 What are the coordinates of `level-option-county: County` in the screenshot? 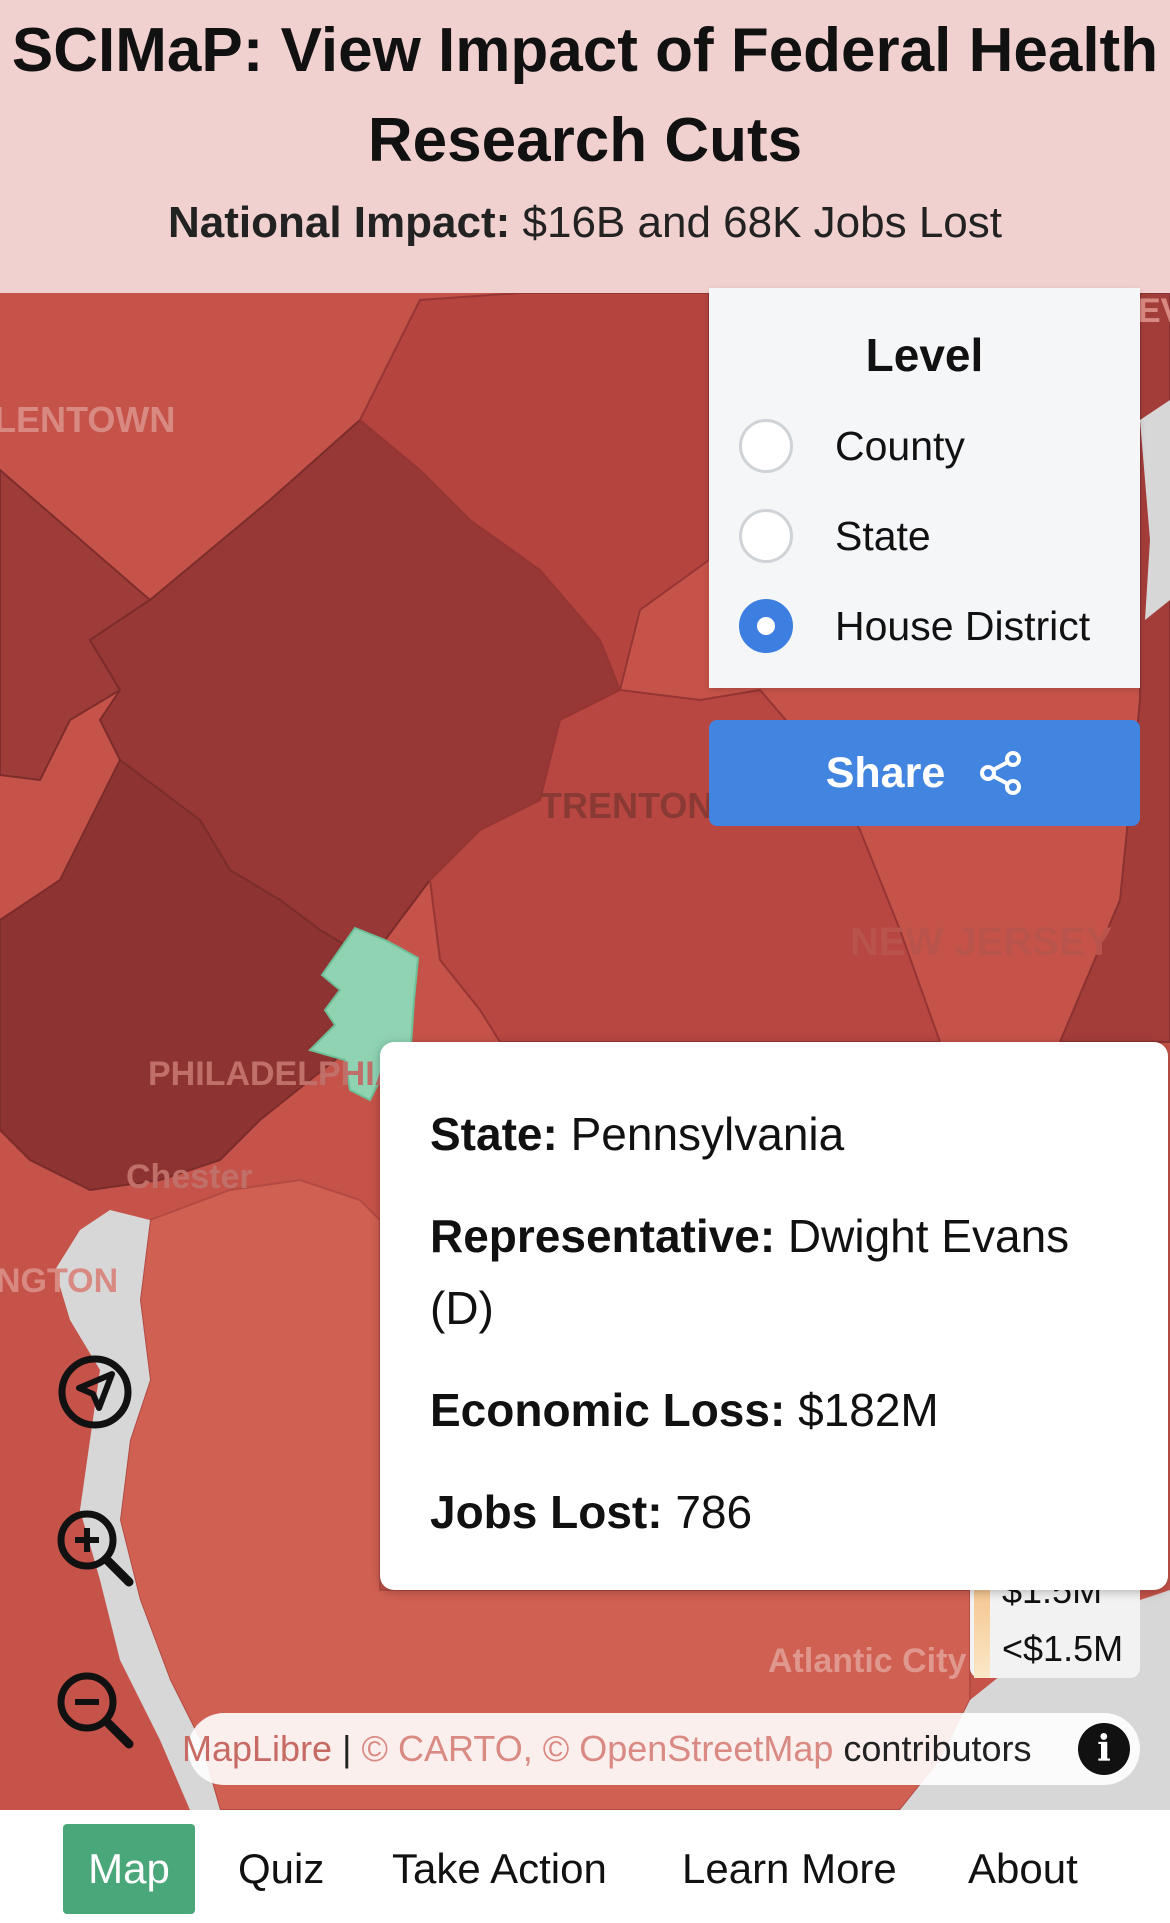 It's located at (852, 446).